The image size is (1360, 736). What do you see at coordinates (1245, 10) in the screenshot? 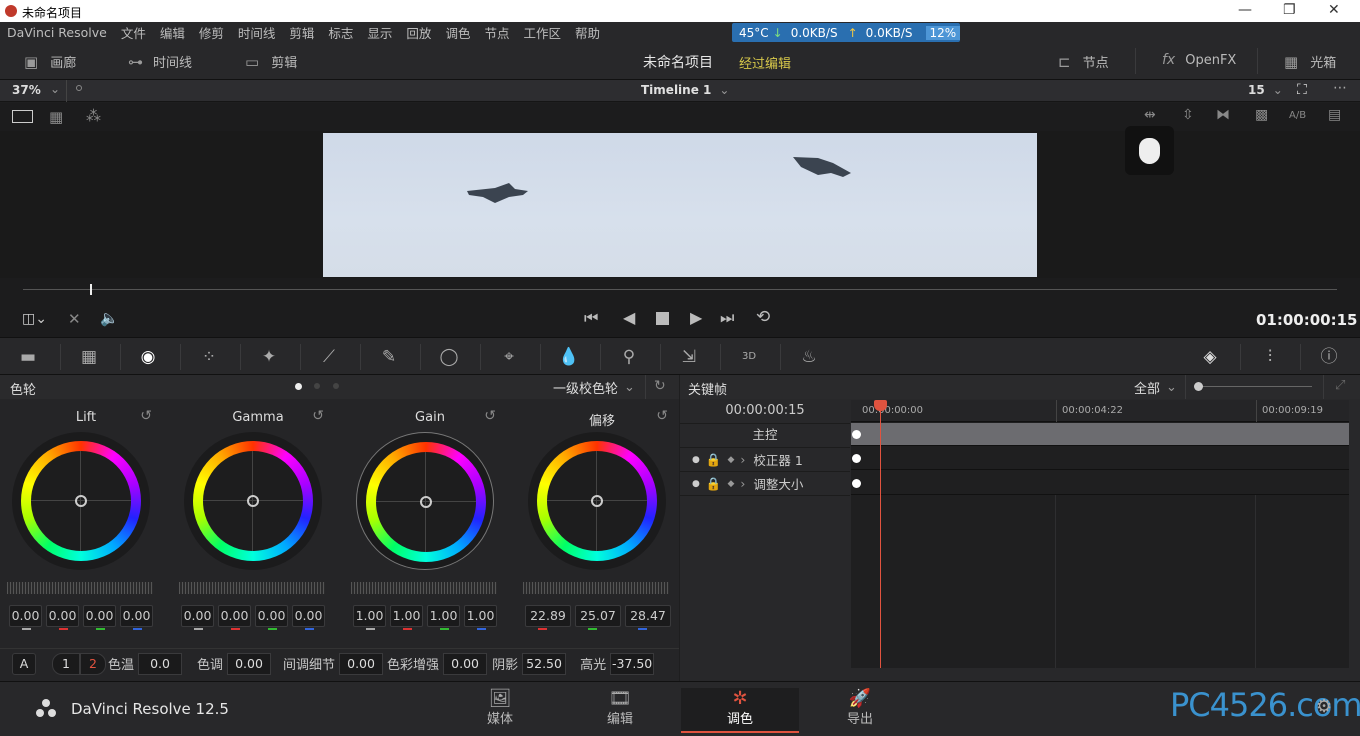
I see `minimize-icon: —` at bounding box center [1245, 10].